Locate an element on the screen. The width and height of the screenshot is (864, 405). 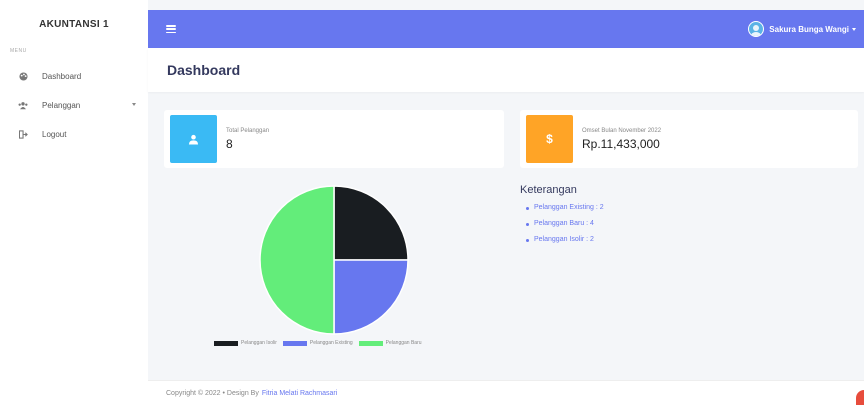
footer-text: Copyright © 2022 • Design By is located at coordinates (212, 393).